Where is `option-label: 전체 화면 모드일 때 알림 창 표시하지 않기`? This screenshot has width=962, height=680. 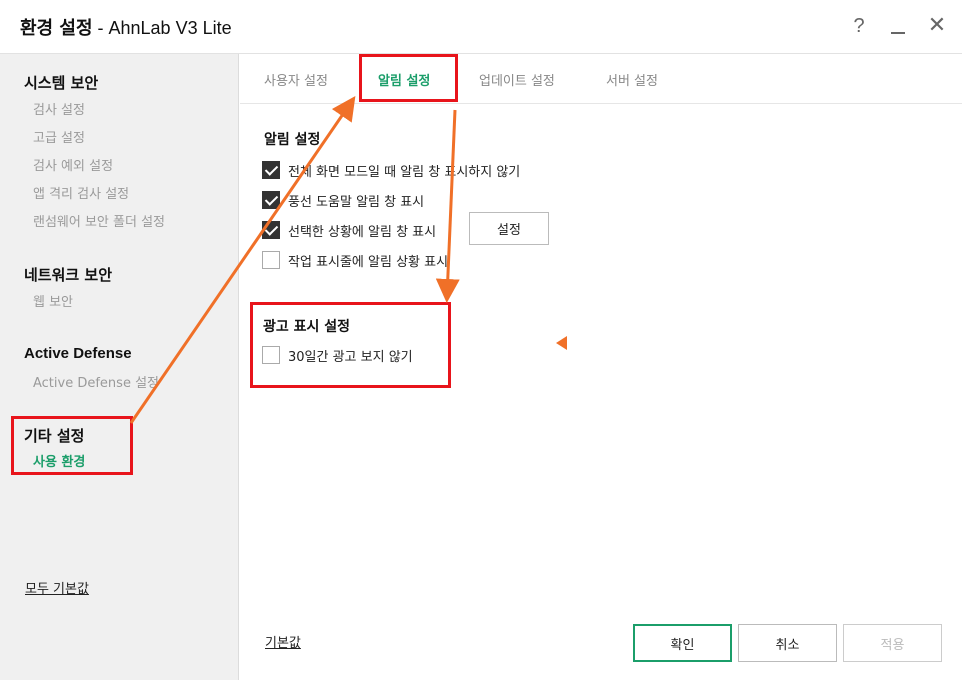 option-label: 전체 화면 모드일 때 알림 창 표시하지 않기 is located at coordinates (404, 172).